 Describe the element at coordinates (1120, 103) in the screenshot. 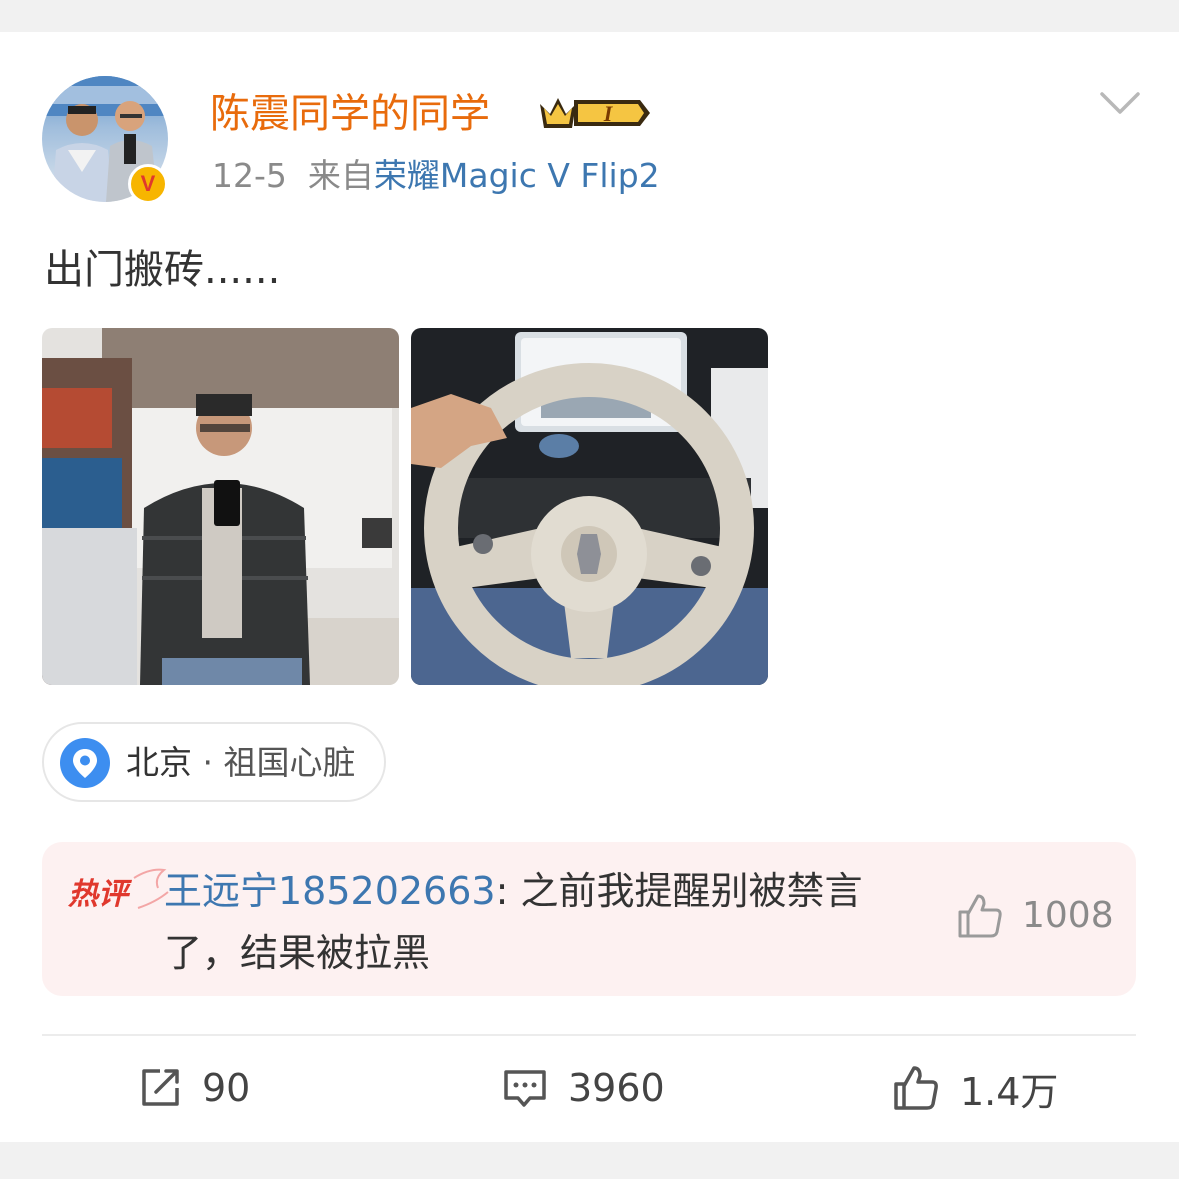

I see `chevron-down-icon` at that location.